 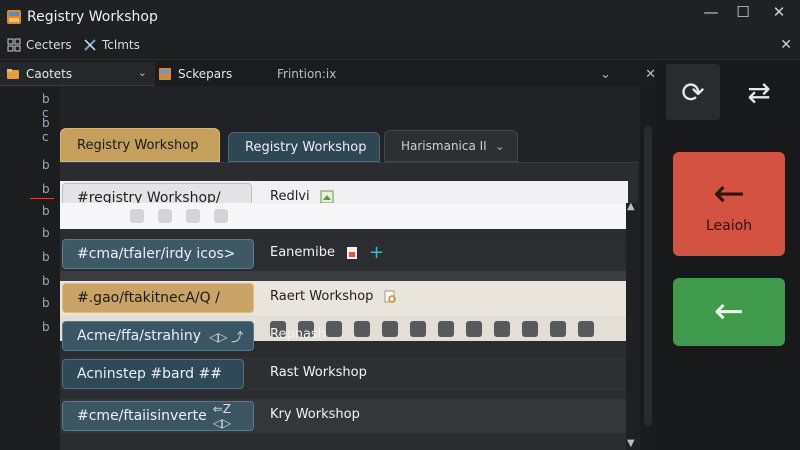 I want to click on row-value-label: Raert Workshop, so click(x=322, y=296).